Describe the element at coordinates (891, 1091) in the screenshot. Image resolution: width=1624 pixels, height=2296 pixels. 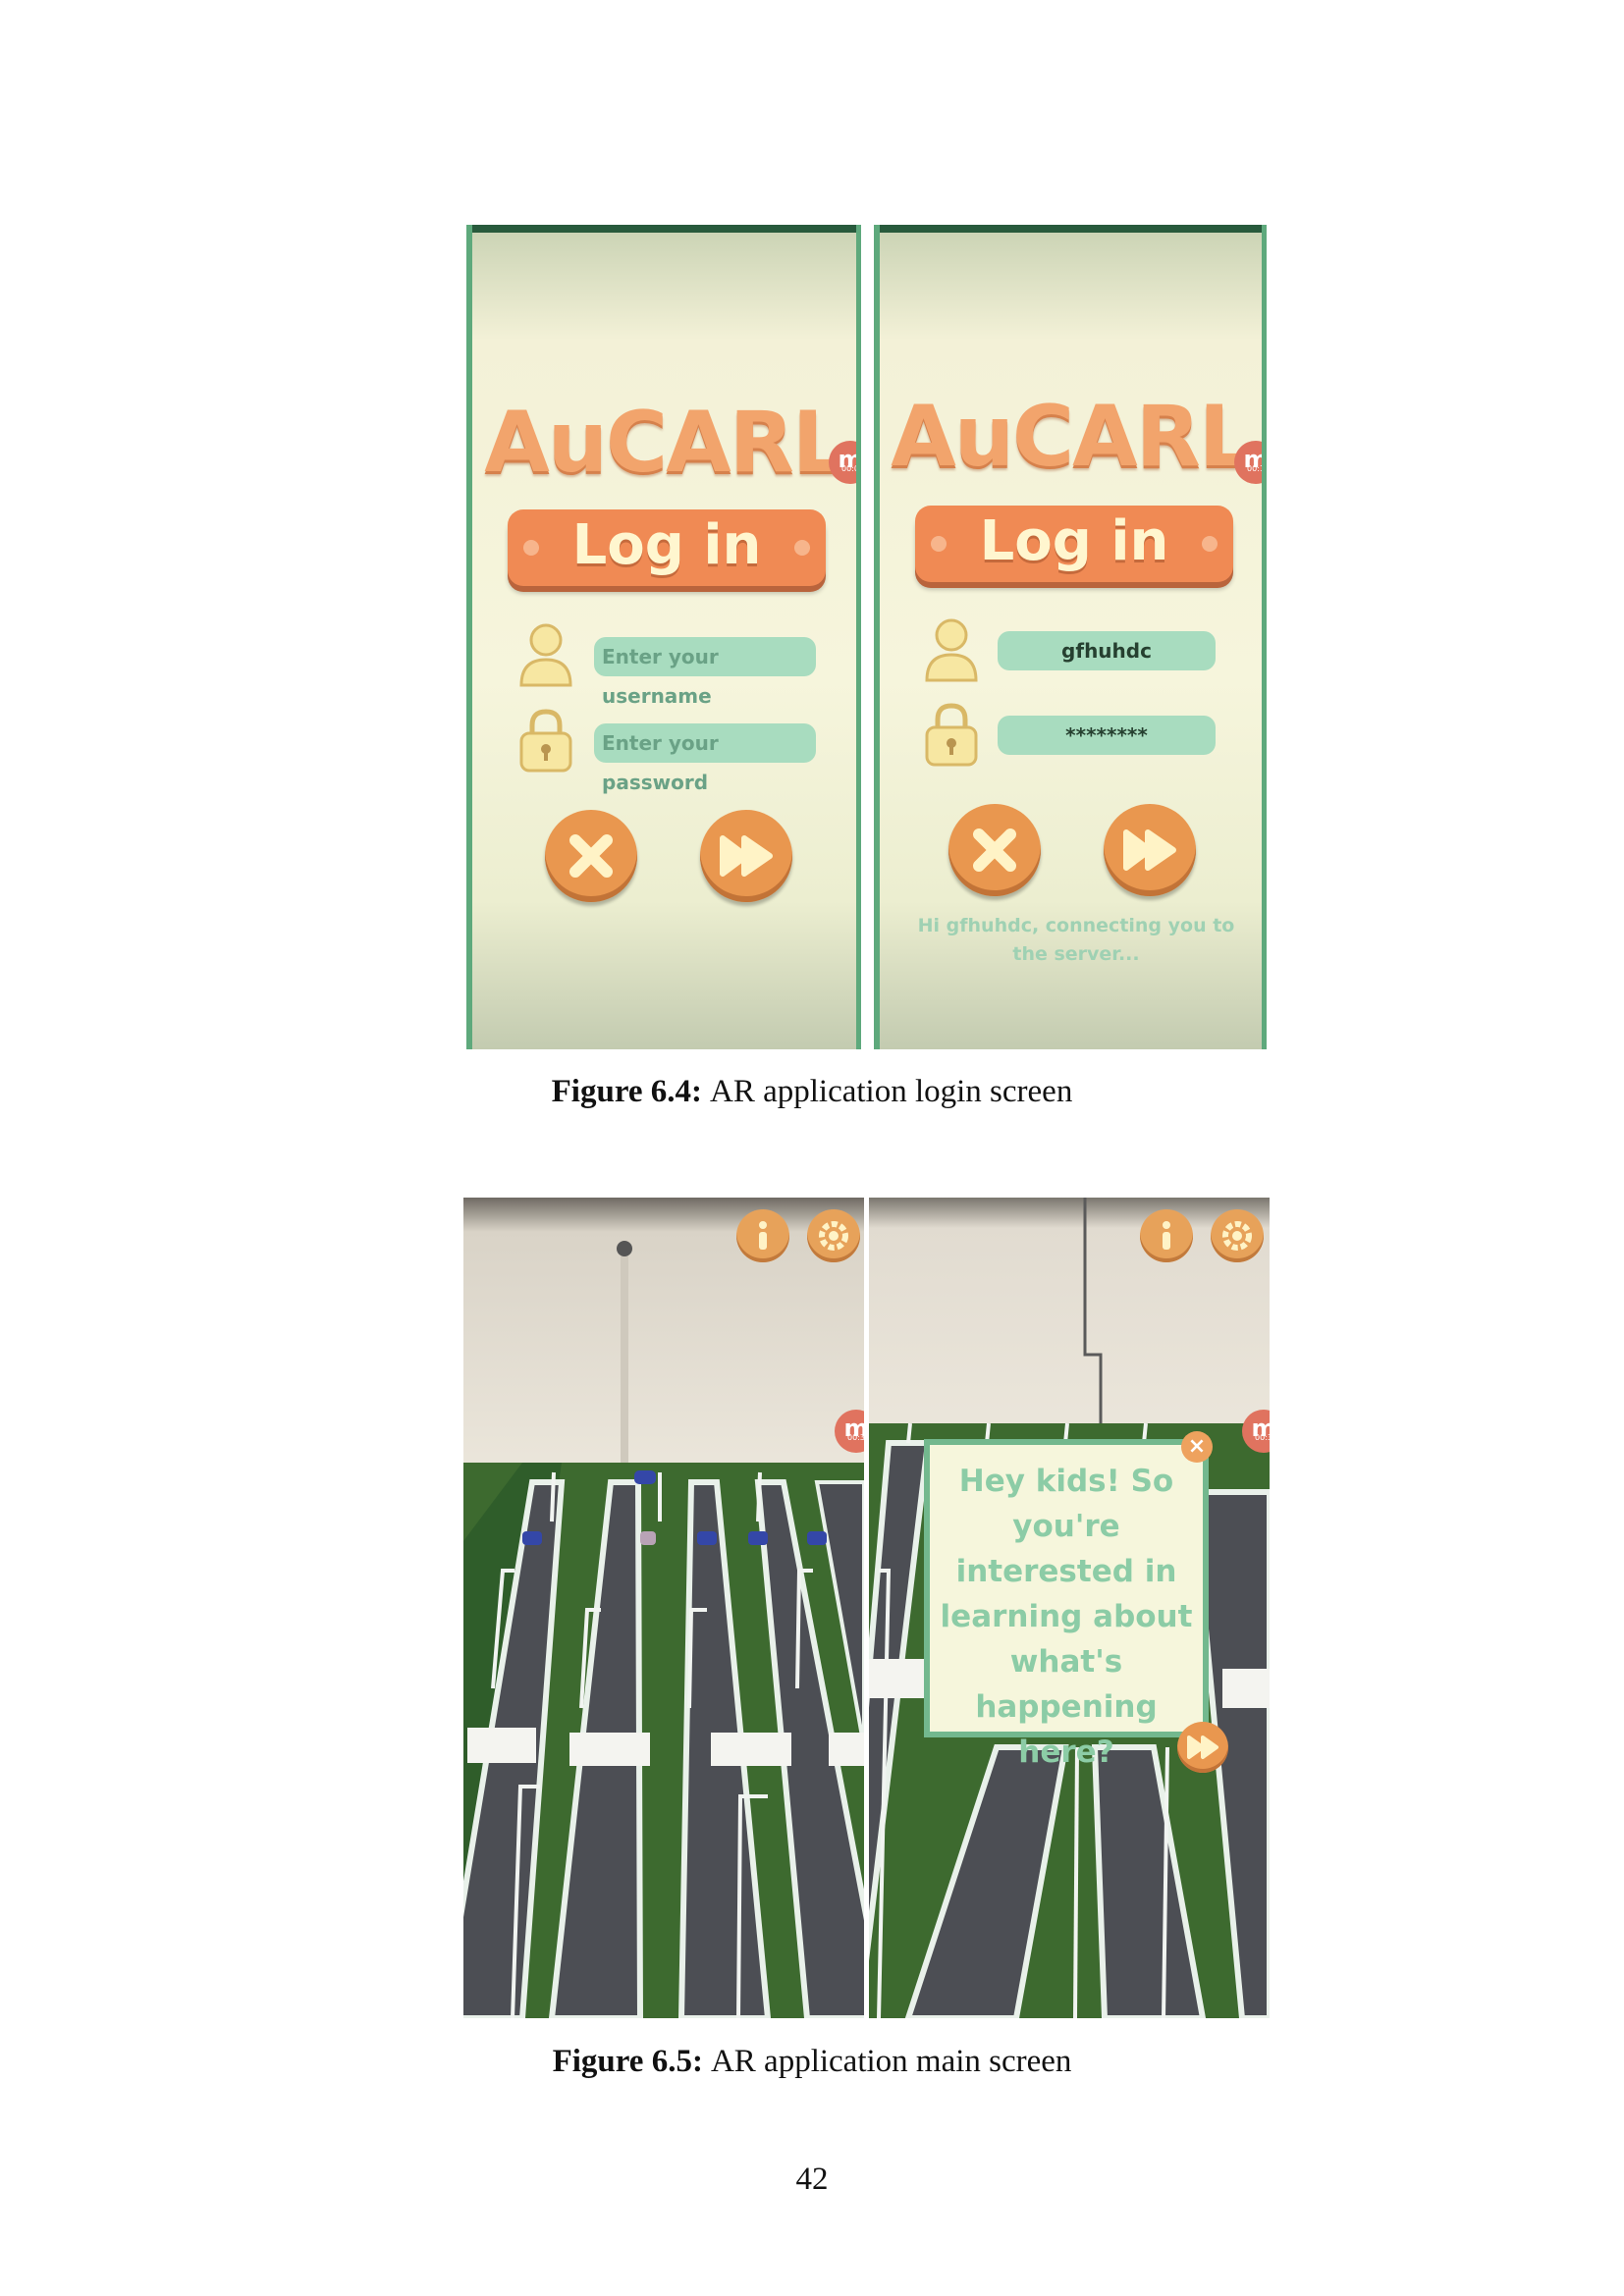
I see `caption-text: AR application login screen` at that location.